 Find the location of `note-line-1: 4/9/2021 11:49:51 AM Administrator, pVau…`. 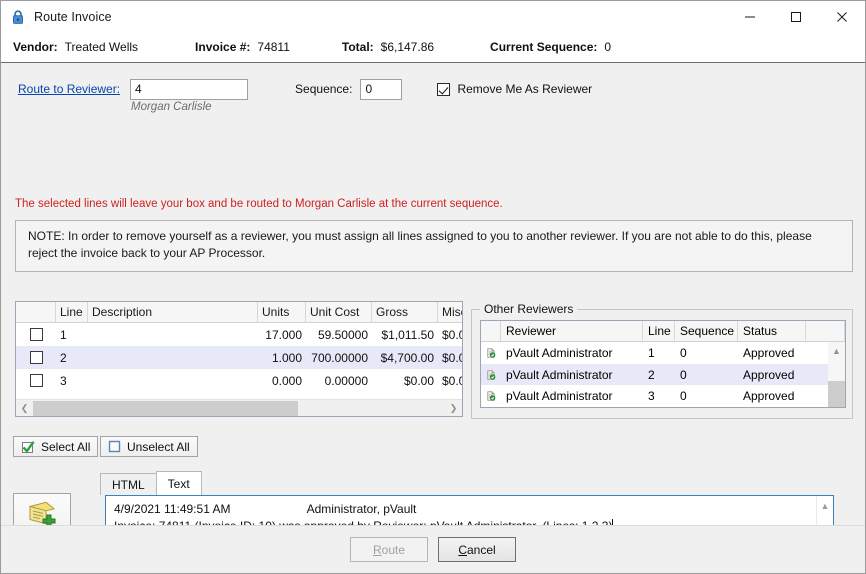

note-line-1: 4/9/2021 11:49:51 AM Administrator, pVau… is located at coordinates (469, 509).